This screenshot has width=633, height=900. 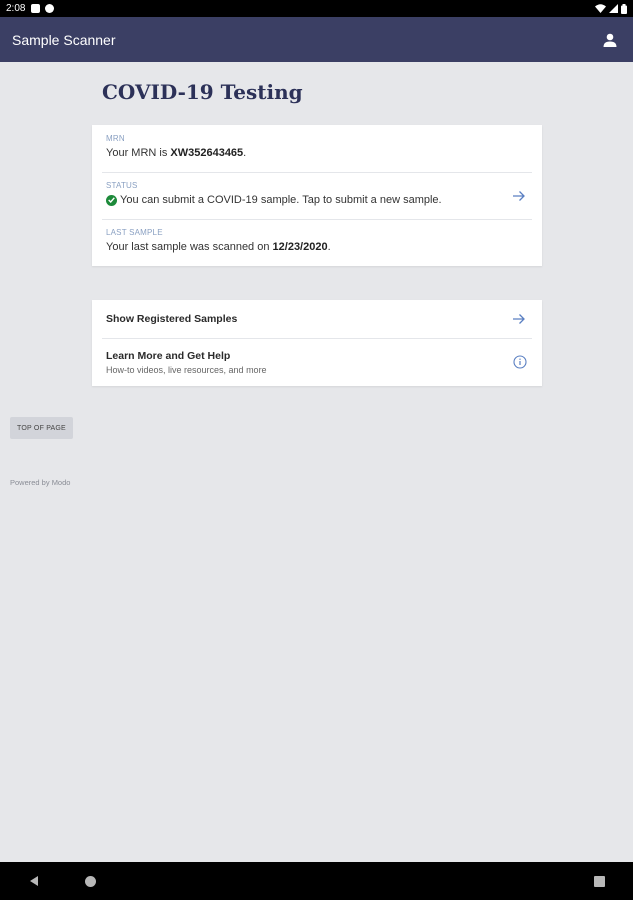 What do you see at coordinates (41, 428) in the screenshot?
I see `top-of-page-button: TOP OF PAGE` at bounding box center [41, 428].